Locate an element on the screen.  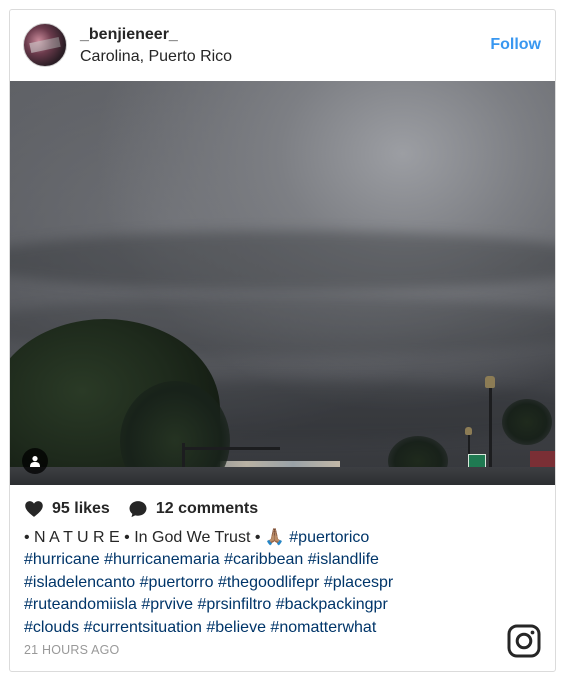
user-tag-button is located at coordinates (35, 461).